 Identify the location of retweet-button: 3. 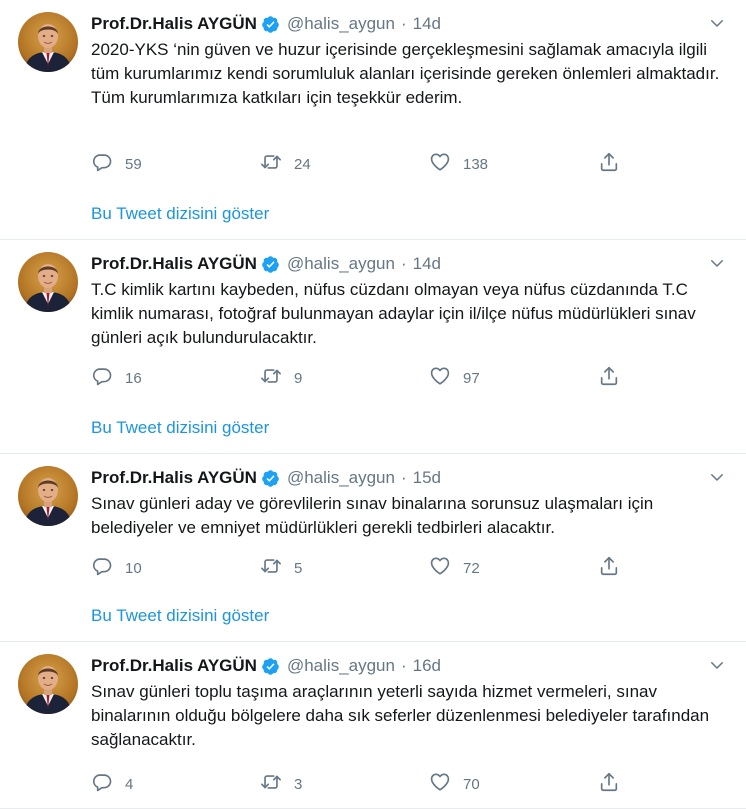
(281, 784).